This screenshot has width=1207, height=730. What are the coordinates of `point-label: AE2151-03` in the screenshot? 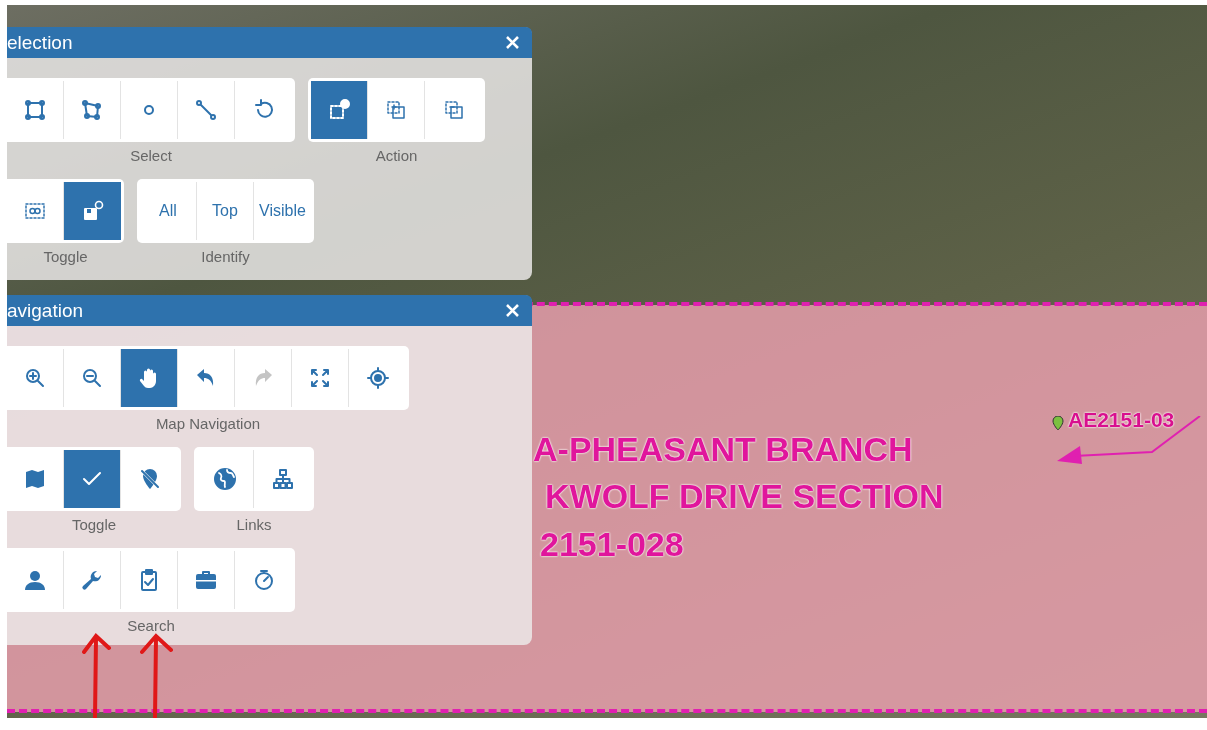 It's located at (1121, 420).